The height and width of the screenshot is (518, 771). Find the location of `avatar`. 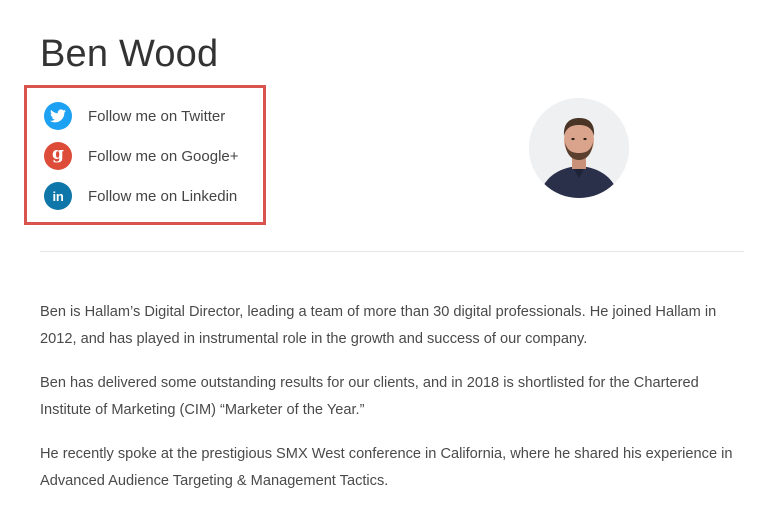

avatar is located at coordinates (579, 148).